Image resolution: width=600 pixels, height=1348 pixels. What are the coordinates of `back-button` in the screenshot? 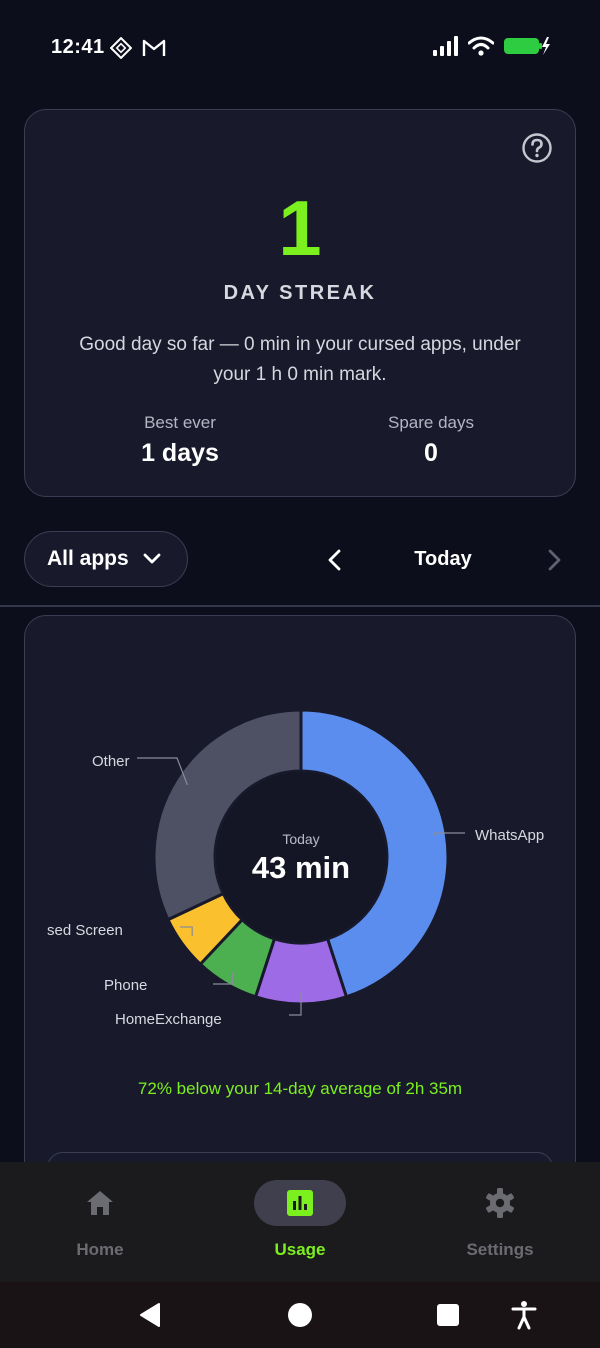 It's located at (150, 1315).